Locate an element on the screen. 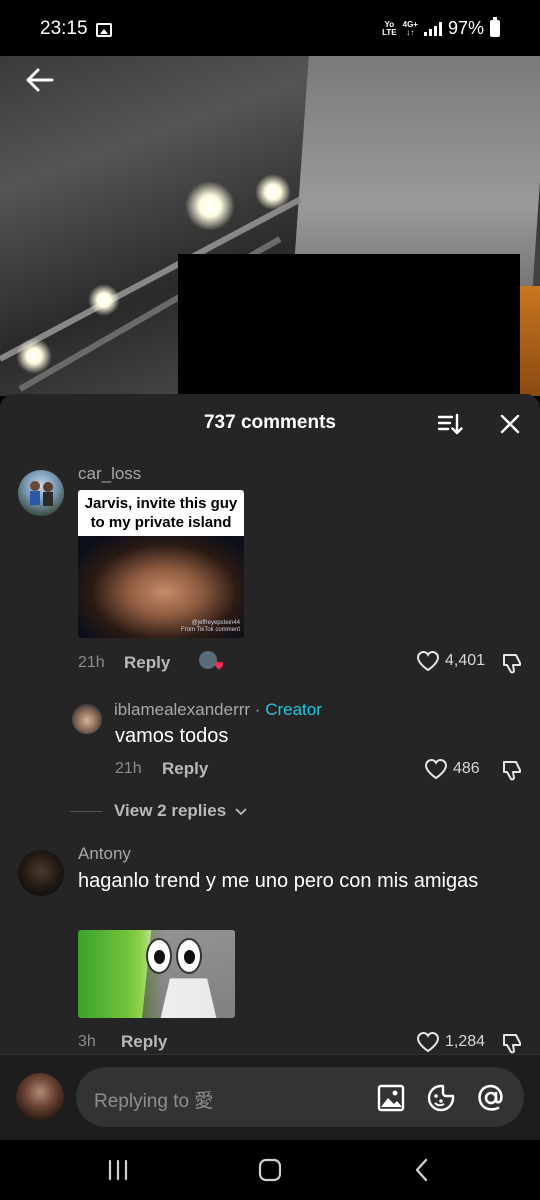 The image size is (540, 1200). like-button: 1,284 is located at coordinates (450, 1042).